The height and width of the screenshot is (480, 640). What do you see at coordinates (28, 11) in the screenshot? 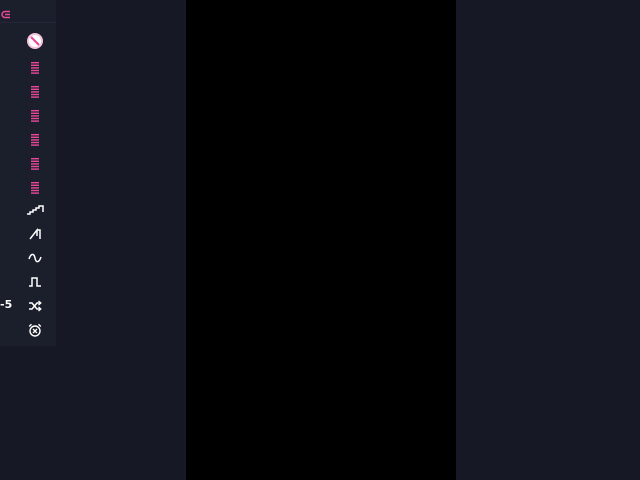
I see `sidebar-header` at bounding box center [28, 11].